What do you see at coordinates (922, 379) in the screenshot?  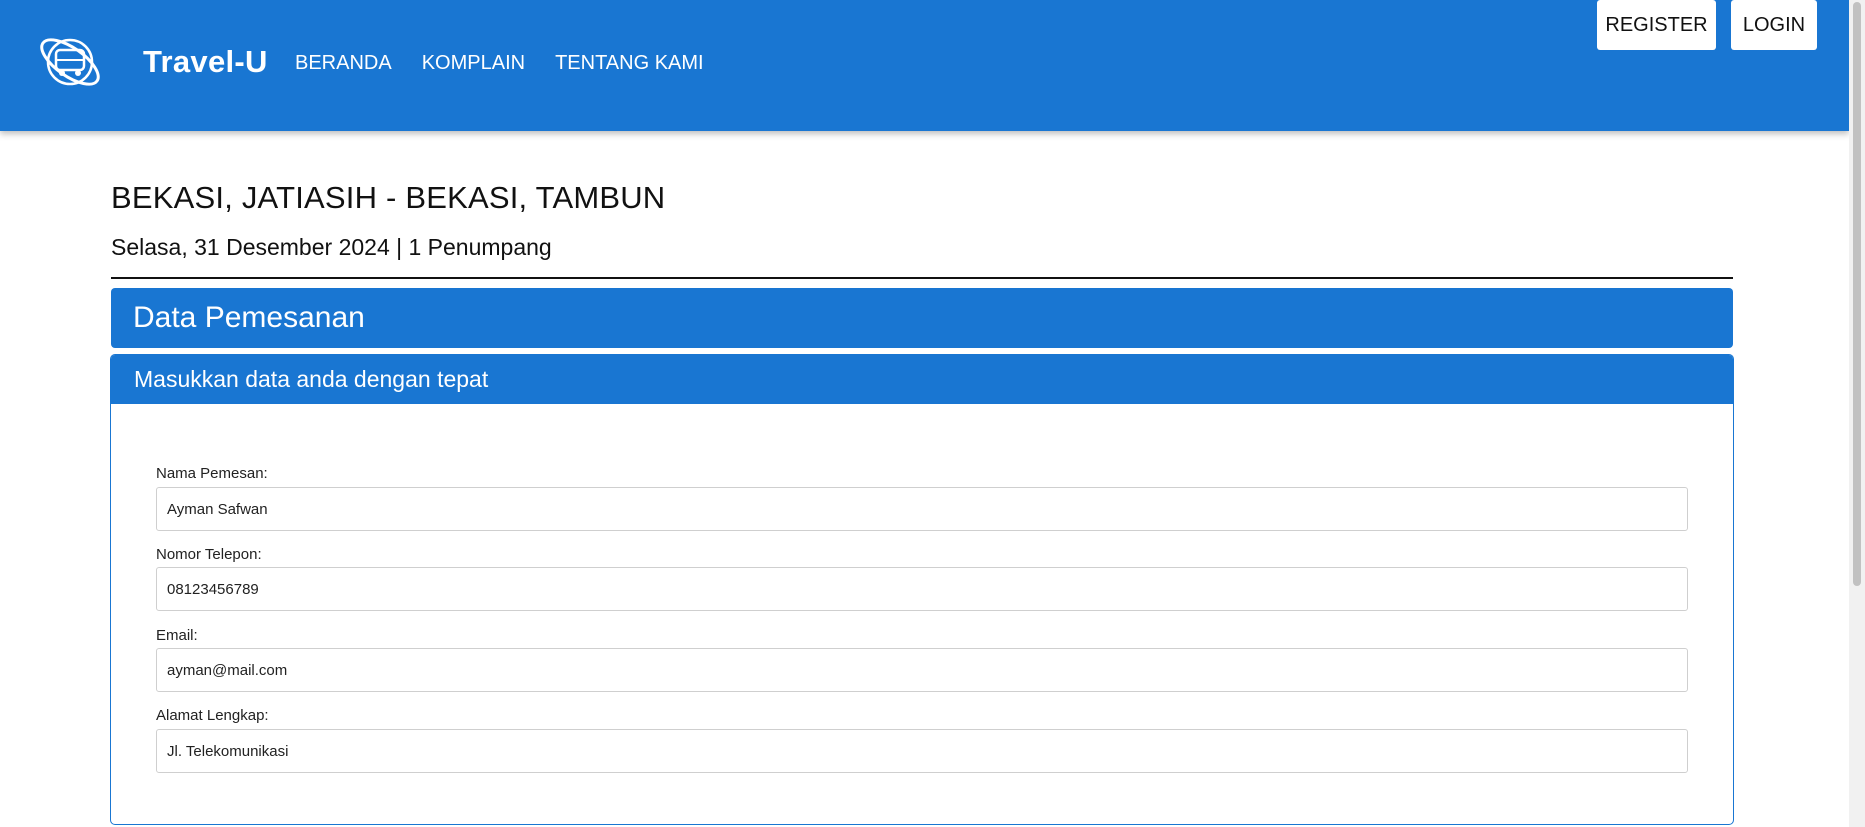 I see `form-header: Masukkan data anda dengan tepat` at bounding box center [922, 379].